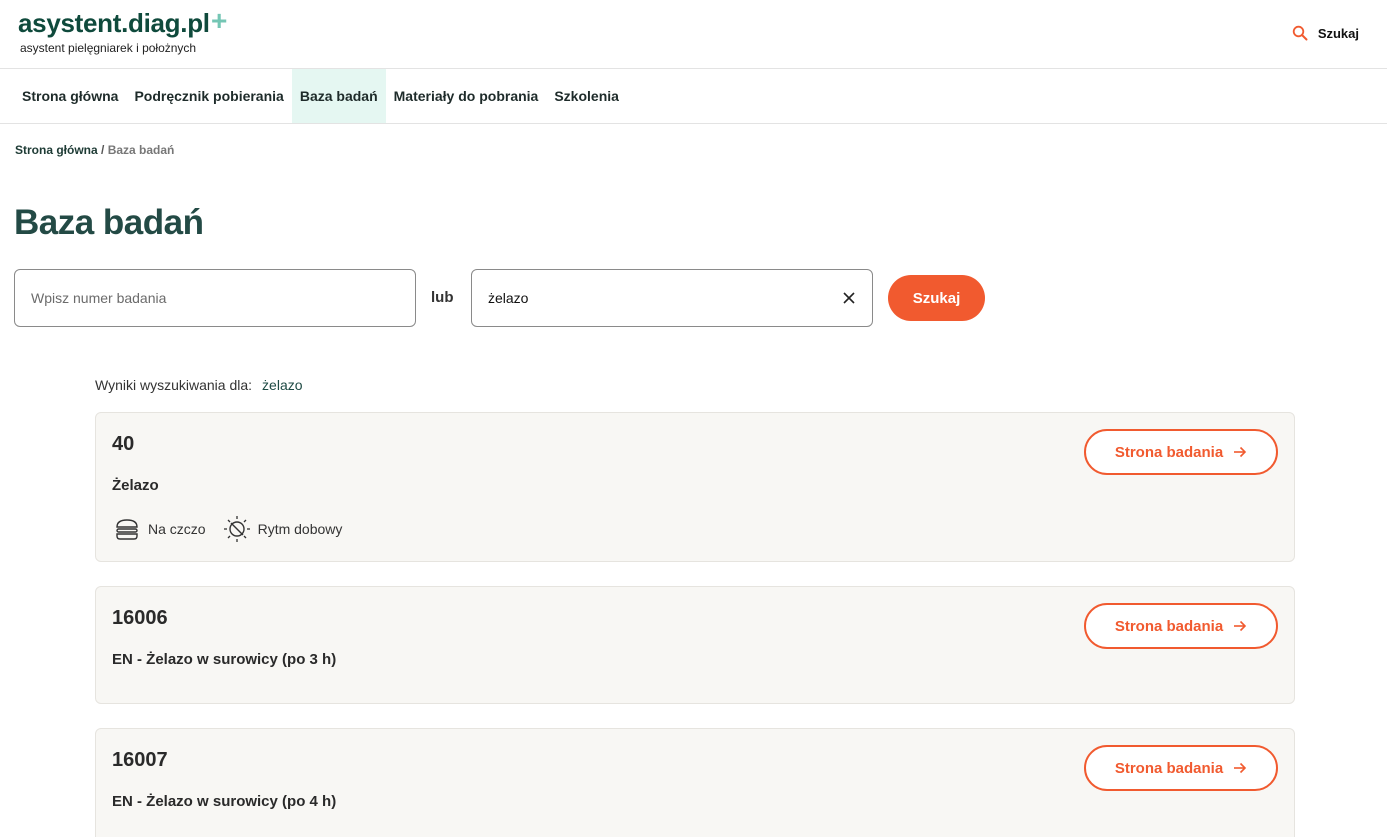 The height and width of the screenshot is (837, 1387). I want to click on breadcrumb-home: Strona główna, so click(56, 150).